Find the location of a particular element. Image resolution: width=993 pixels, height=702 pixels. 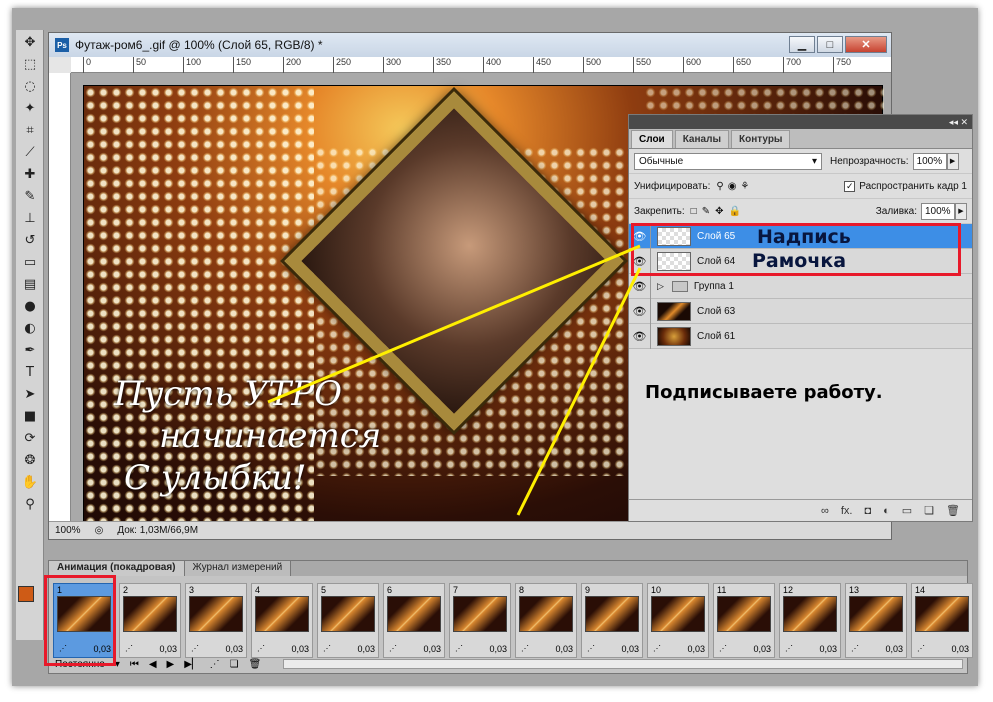

layer-row-63: 👁 Слой 63 is located at coordinates (800, 311).